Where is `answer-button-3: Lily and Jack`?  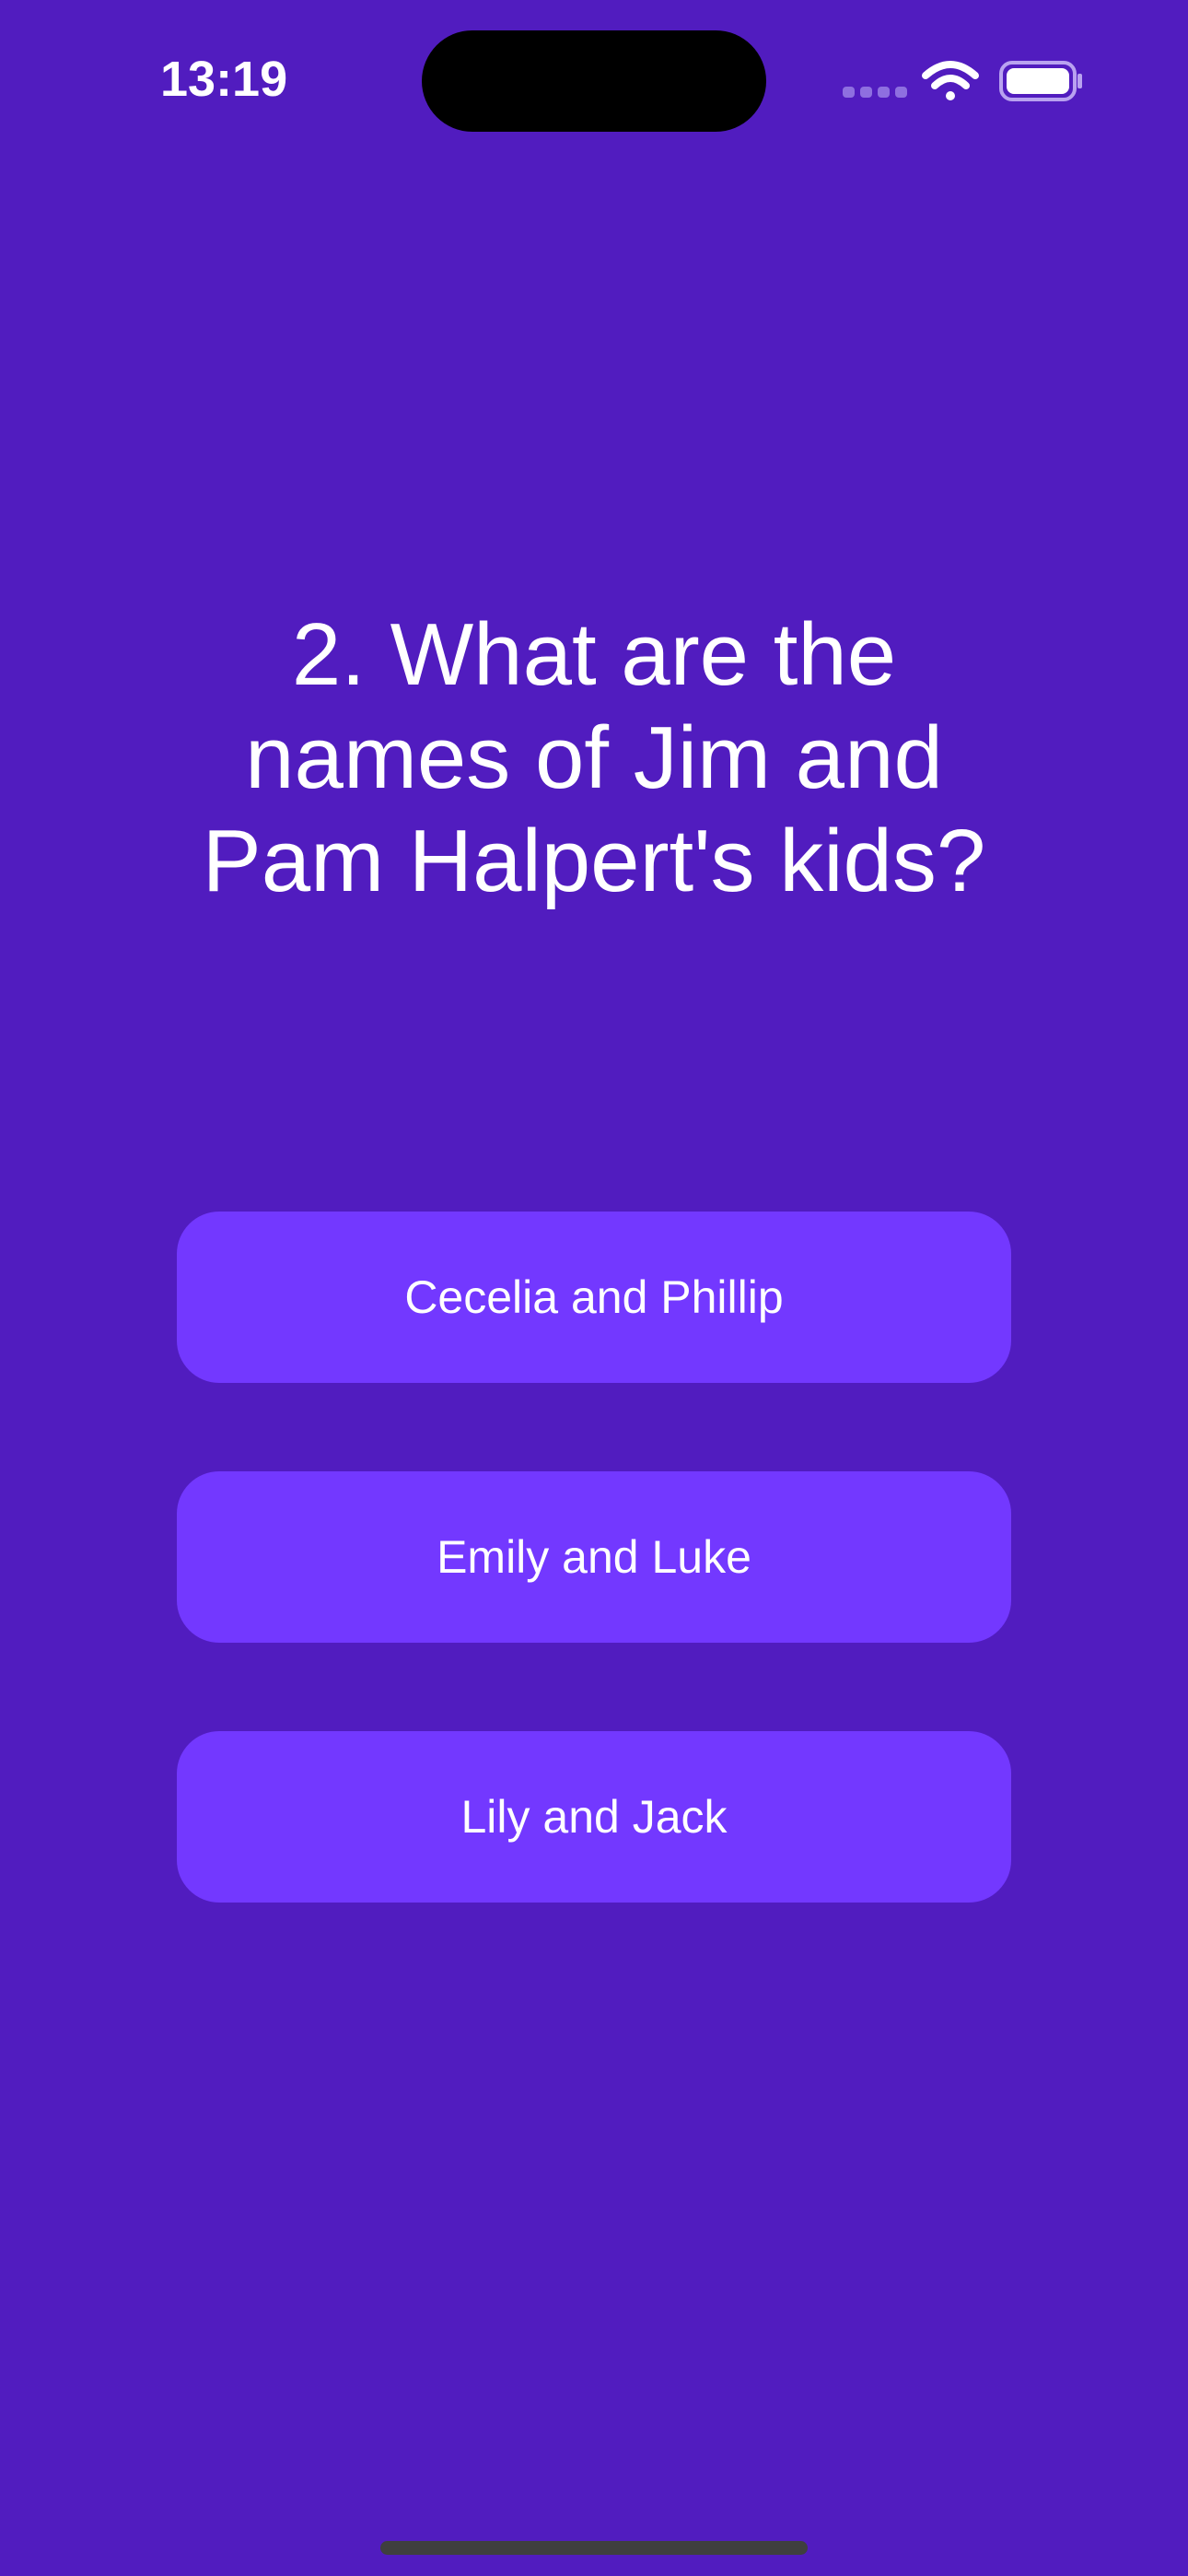 answer-button-3: Lily and Jack is located at coordinates (594, 1817).